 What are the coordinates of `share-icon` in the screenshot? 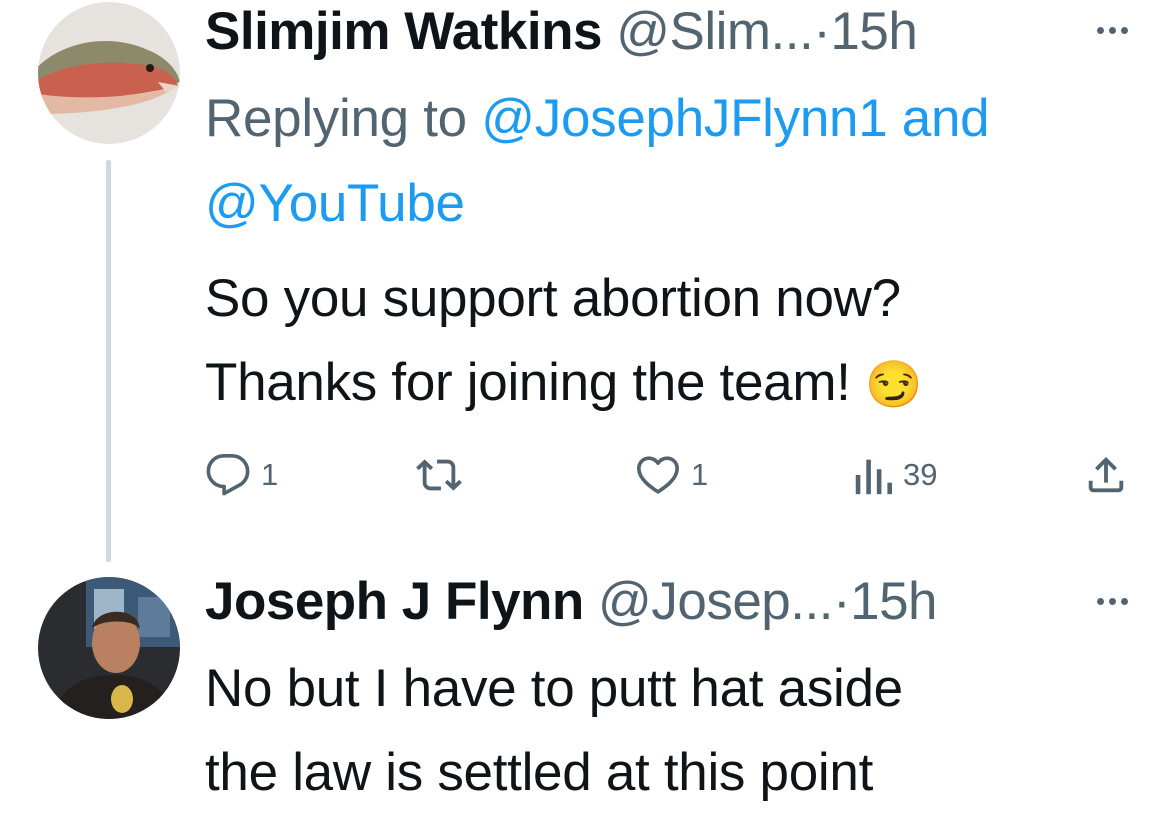 It's located at (1106, 475).